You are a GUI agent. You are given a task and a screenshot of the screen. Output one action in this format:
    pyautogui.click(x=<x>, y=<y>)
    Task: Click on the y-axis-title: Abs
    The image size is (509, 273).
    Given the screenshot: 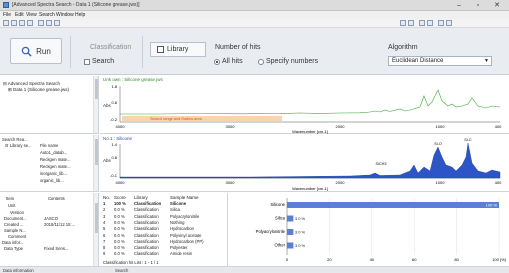 What is the action you would take?
    pyautogui.click(x=107, y=105)
    